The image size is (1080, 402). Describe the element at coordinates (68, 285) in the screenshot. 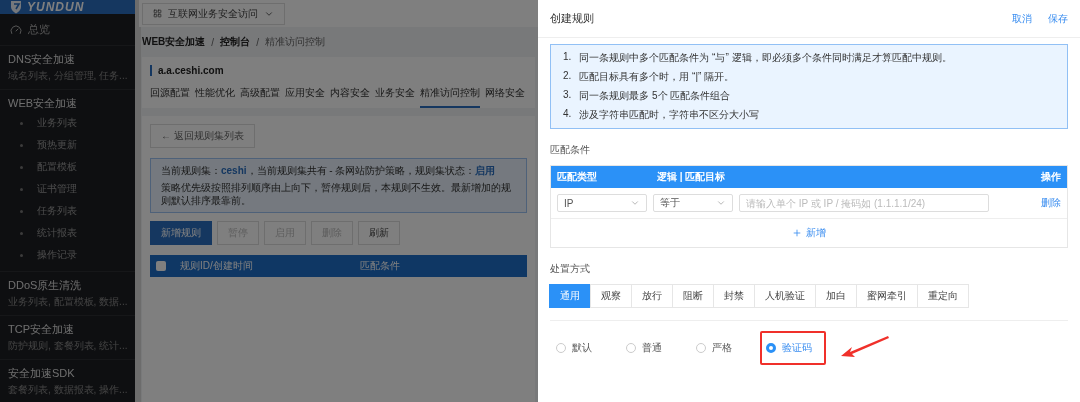

I see `sidebar-group-title: DDoS原生清洗` at that location.